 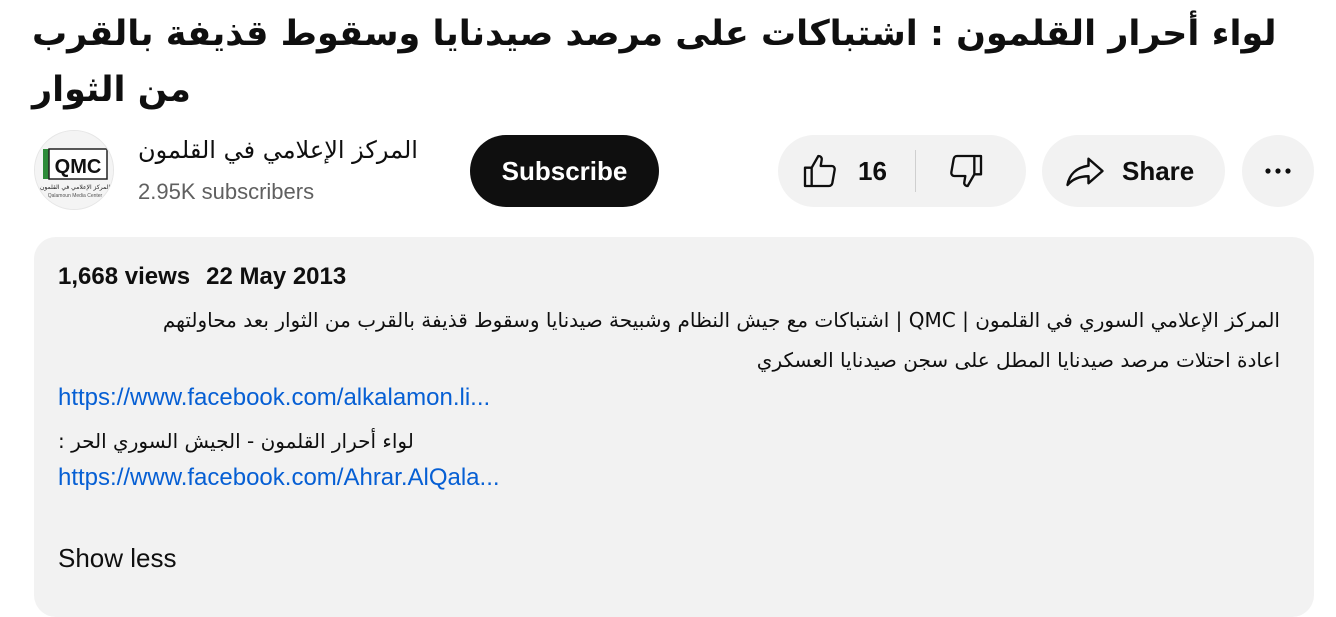 What do you see at coordinates (846, 171) in the screenshot?
I see `like-button: 16` at bounding box center [846, 171].